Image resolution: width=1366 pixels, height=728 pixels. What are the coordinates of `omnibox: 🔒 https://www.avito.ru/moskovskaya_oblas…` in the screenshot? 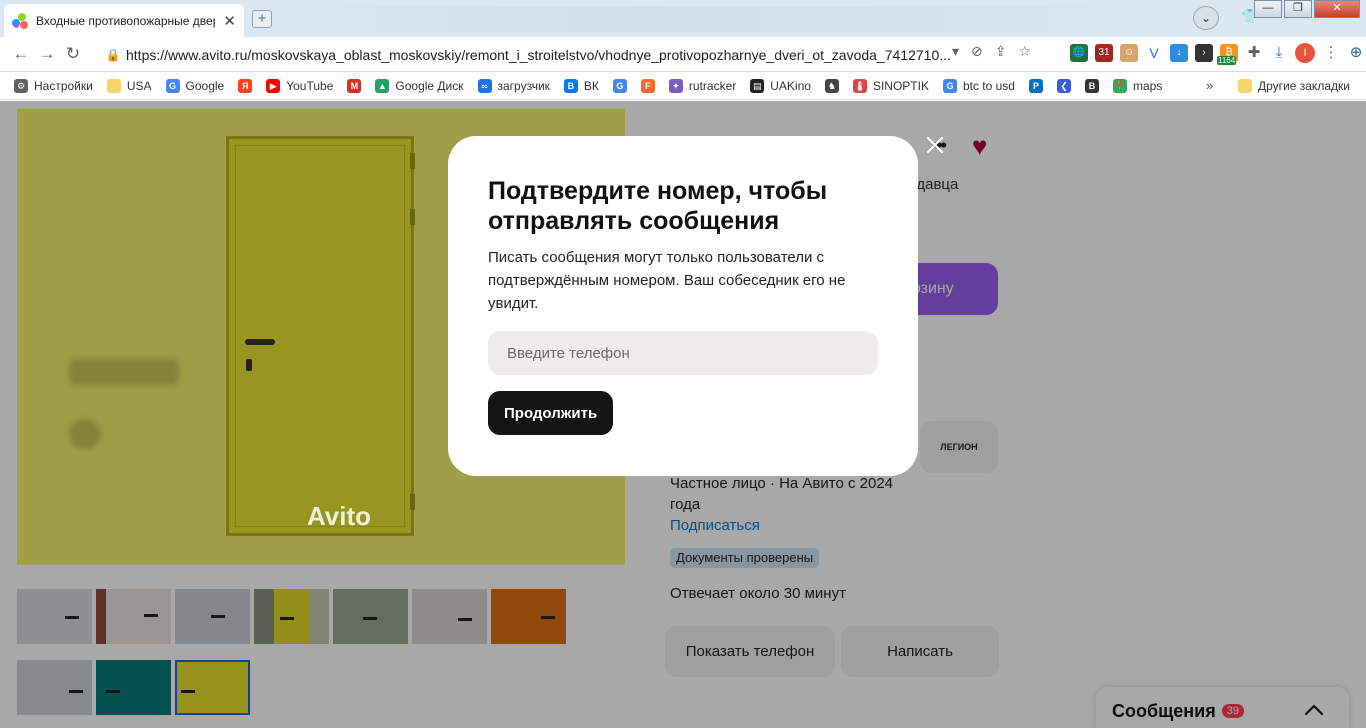 It's located at (535, 54).